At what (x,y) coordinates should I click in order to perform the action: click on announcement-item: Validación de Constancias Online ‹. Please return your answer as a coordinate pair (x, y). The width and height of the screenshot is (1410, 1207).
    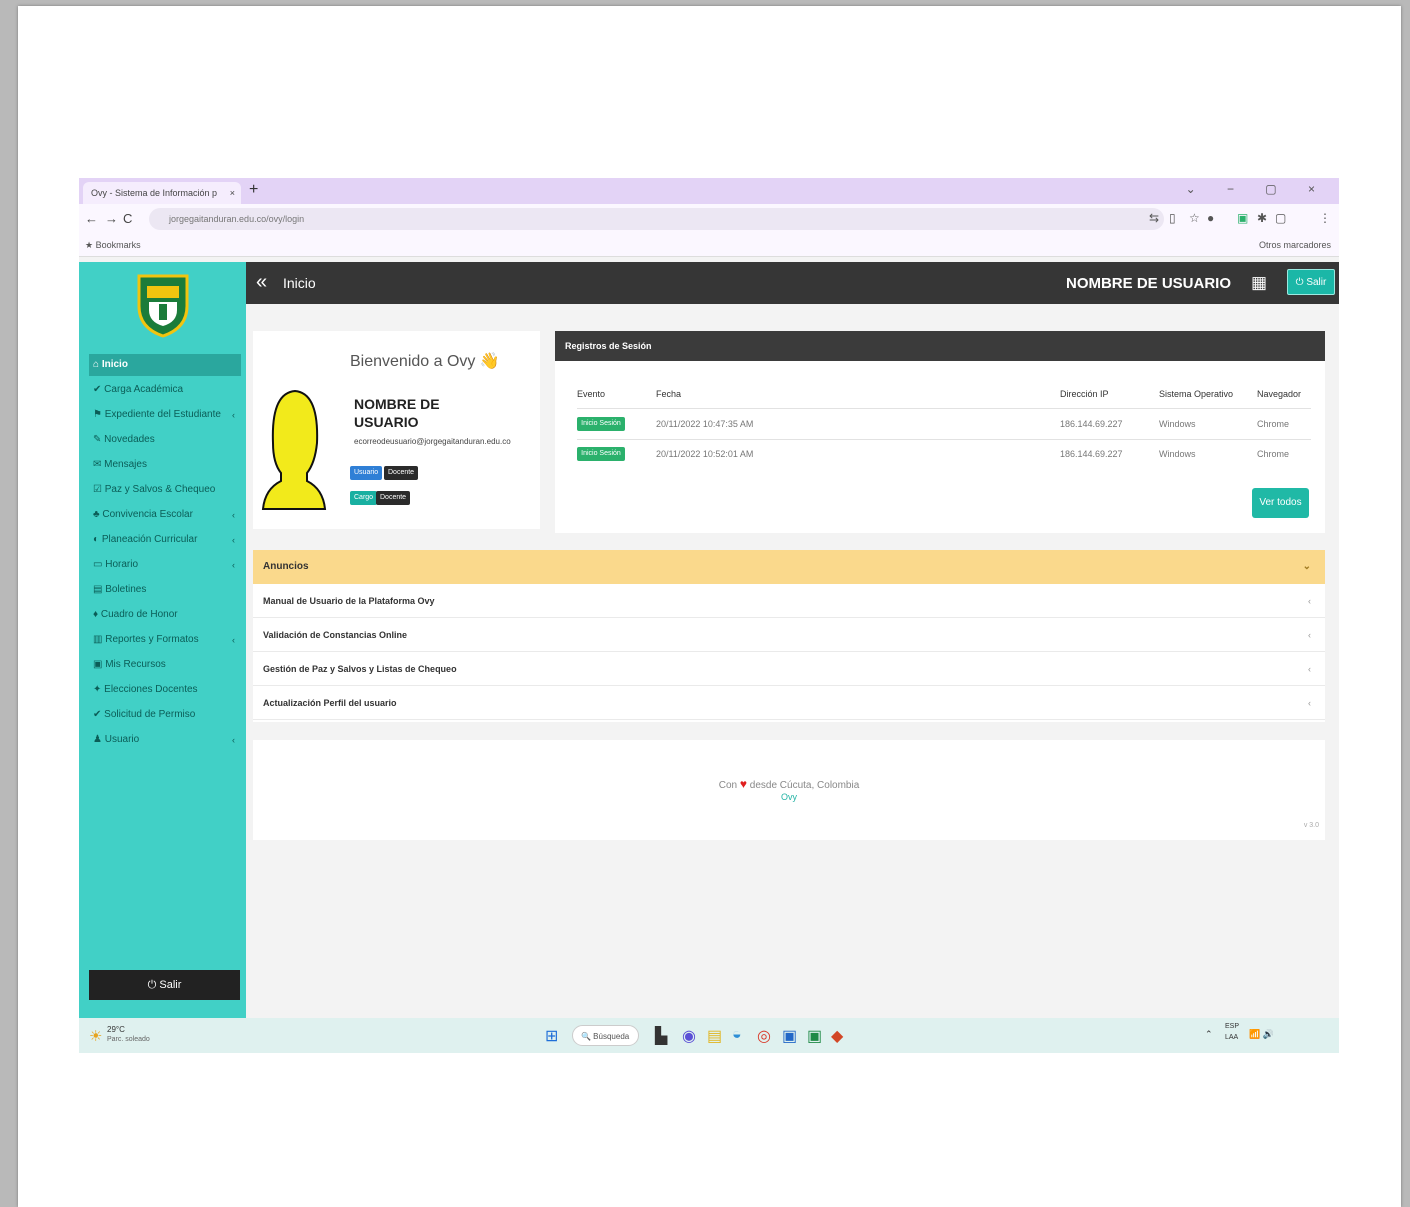
    Looking at the image, I should click on (789, 635).